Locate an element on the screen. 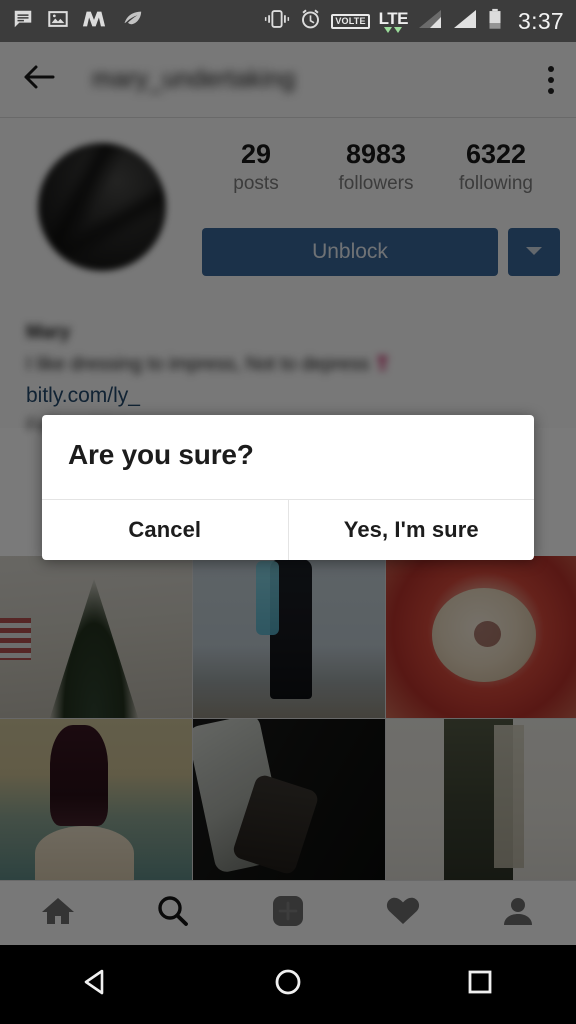  status-bar-clock: 3:37 is located at coordinates (541, 20).